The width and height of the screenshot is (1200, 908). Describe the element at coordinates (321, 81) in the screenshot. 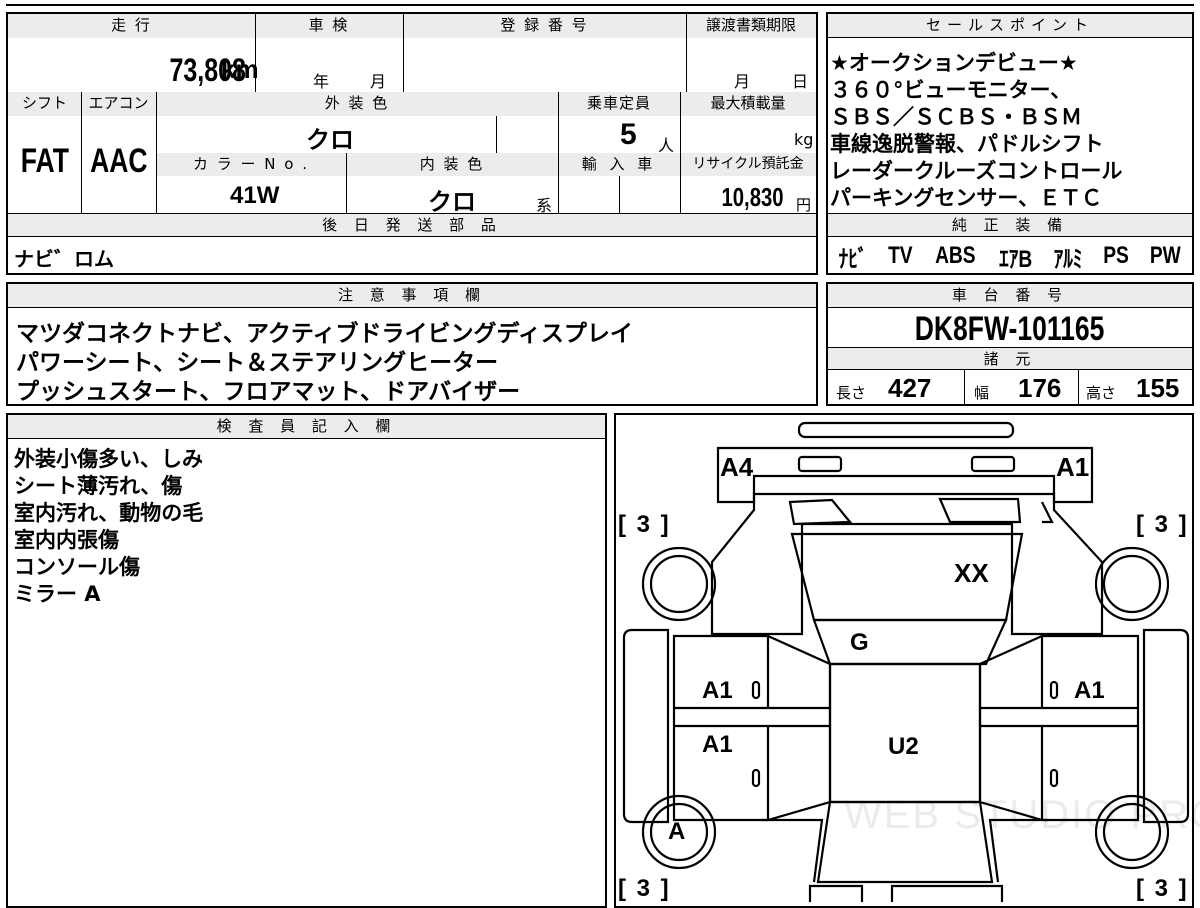

I see `inspection-year-unit: 年` at that location.